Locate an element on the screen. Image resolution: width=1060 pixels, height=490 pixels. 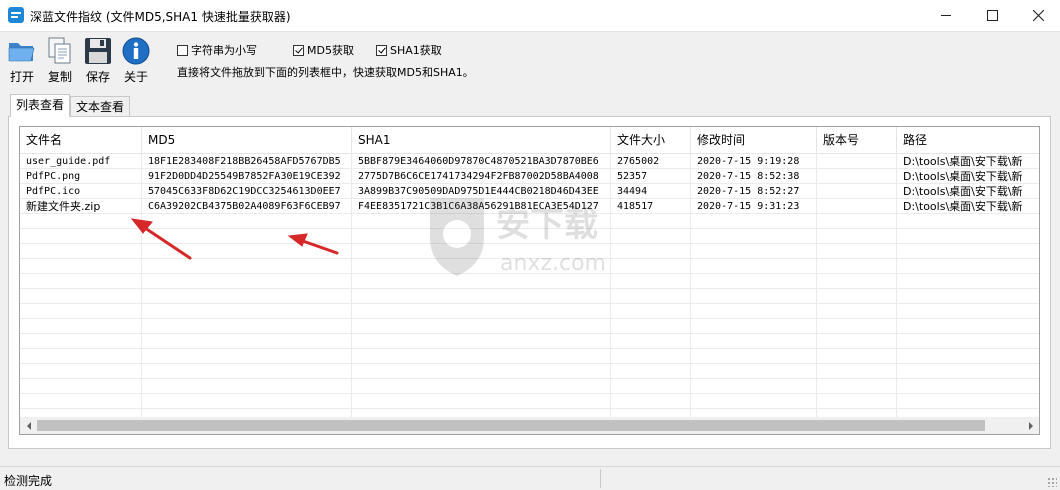
column-header-version: 版本号 is located at coordinates (857, 140).